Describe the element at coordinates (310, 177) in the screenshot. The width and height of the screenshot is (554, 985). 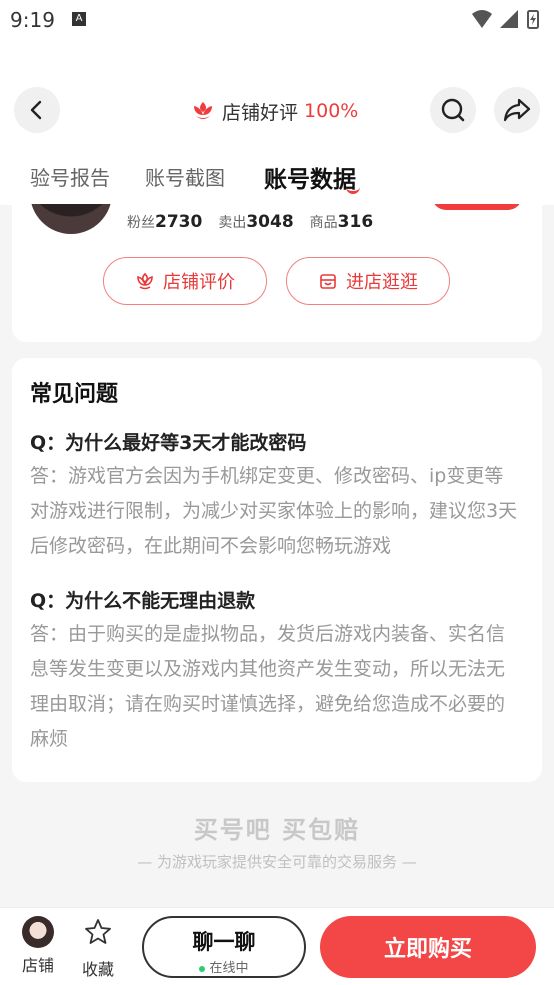
I see `tab-account-data: 账号数据` at that location.